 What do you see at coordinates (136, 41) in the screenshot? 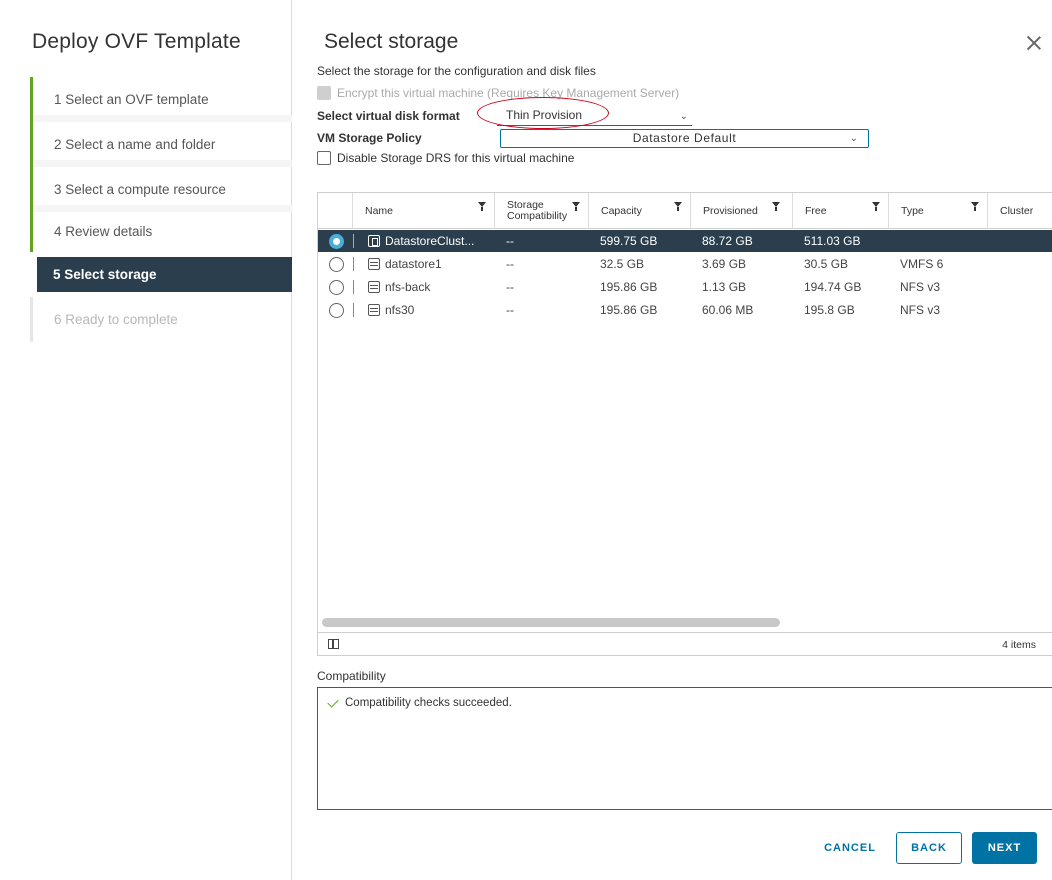
I see `wizard-title: Deploy OVF Template` at bounding box center [136, 41].